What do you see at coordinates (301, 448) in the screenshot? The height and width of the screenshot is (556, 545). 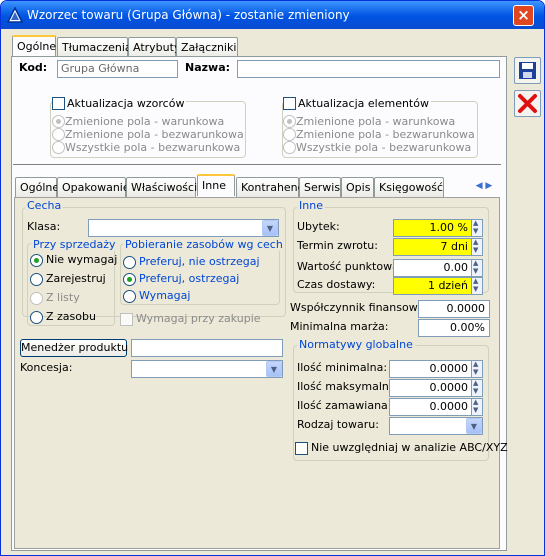 I see `abc-checkbox` at bounding box center [301, 448].